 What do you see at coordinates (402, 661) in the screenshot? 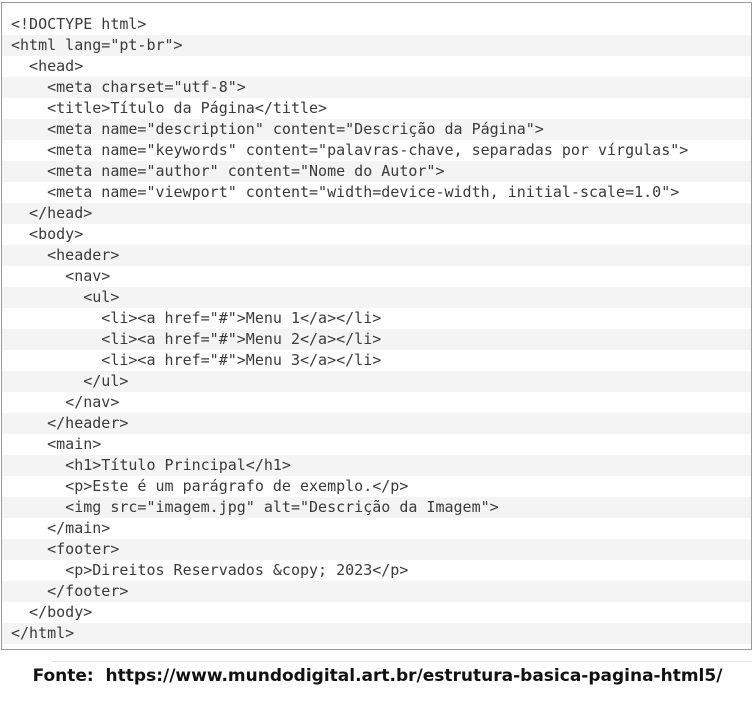
I see `caption-divider` at bounding box center [402, 661].